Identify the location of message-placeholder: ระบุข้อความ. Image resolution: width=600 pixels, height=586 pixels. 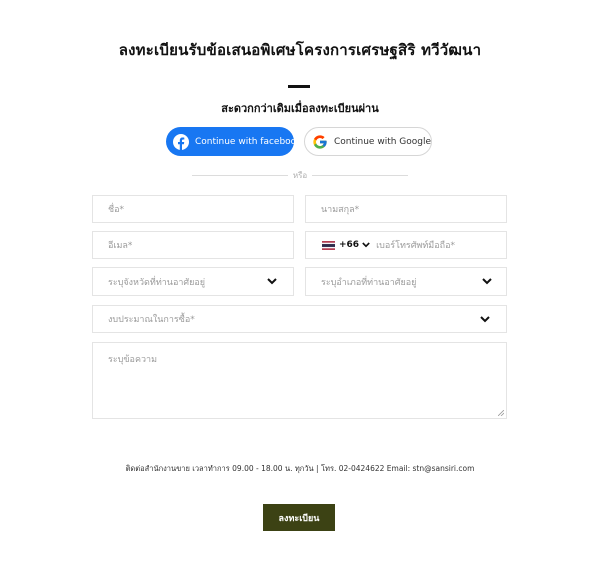
(132, 360).